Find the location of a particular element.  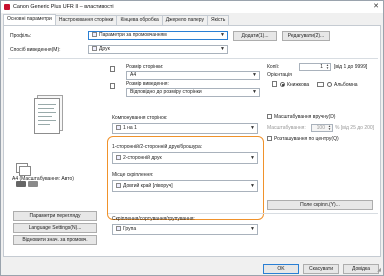

profile-select: Параметри за промовчанням ▼ is located at coordinates (158, 35).